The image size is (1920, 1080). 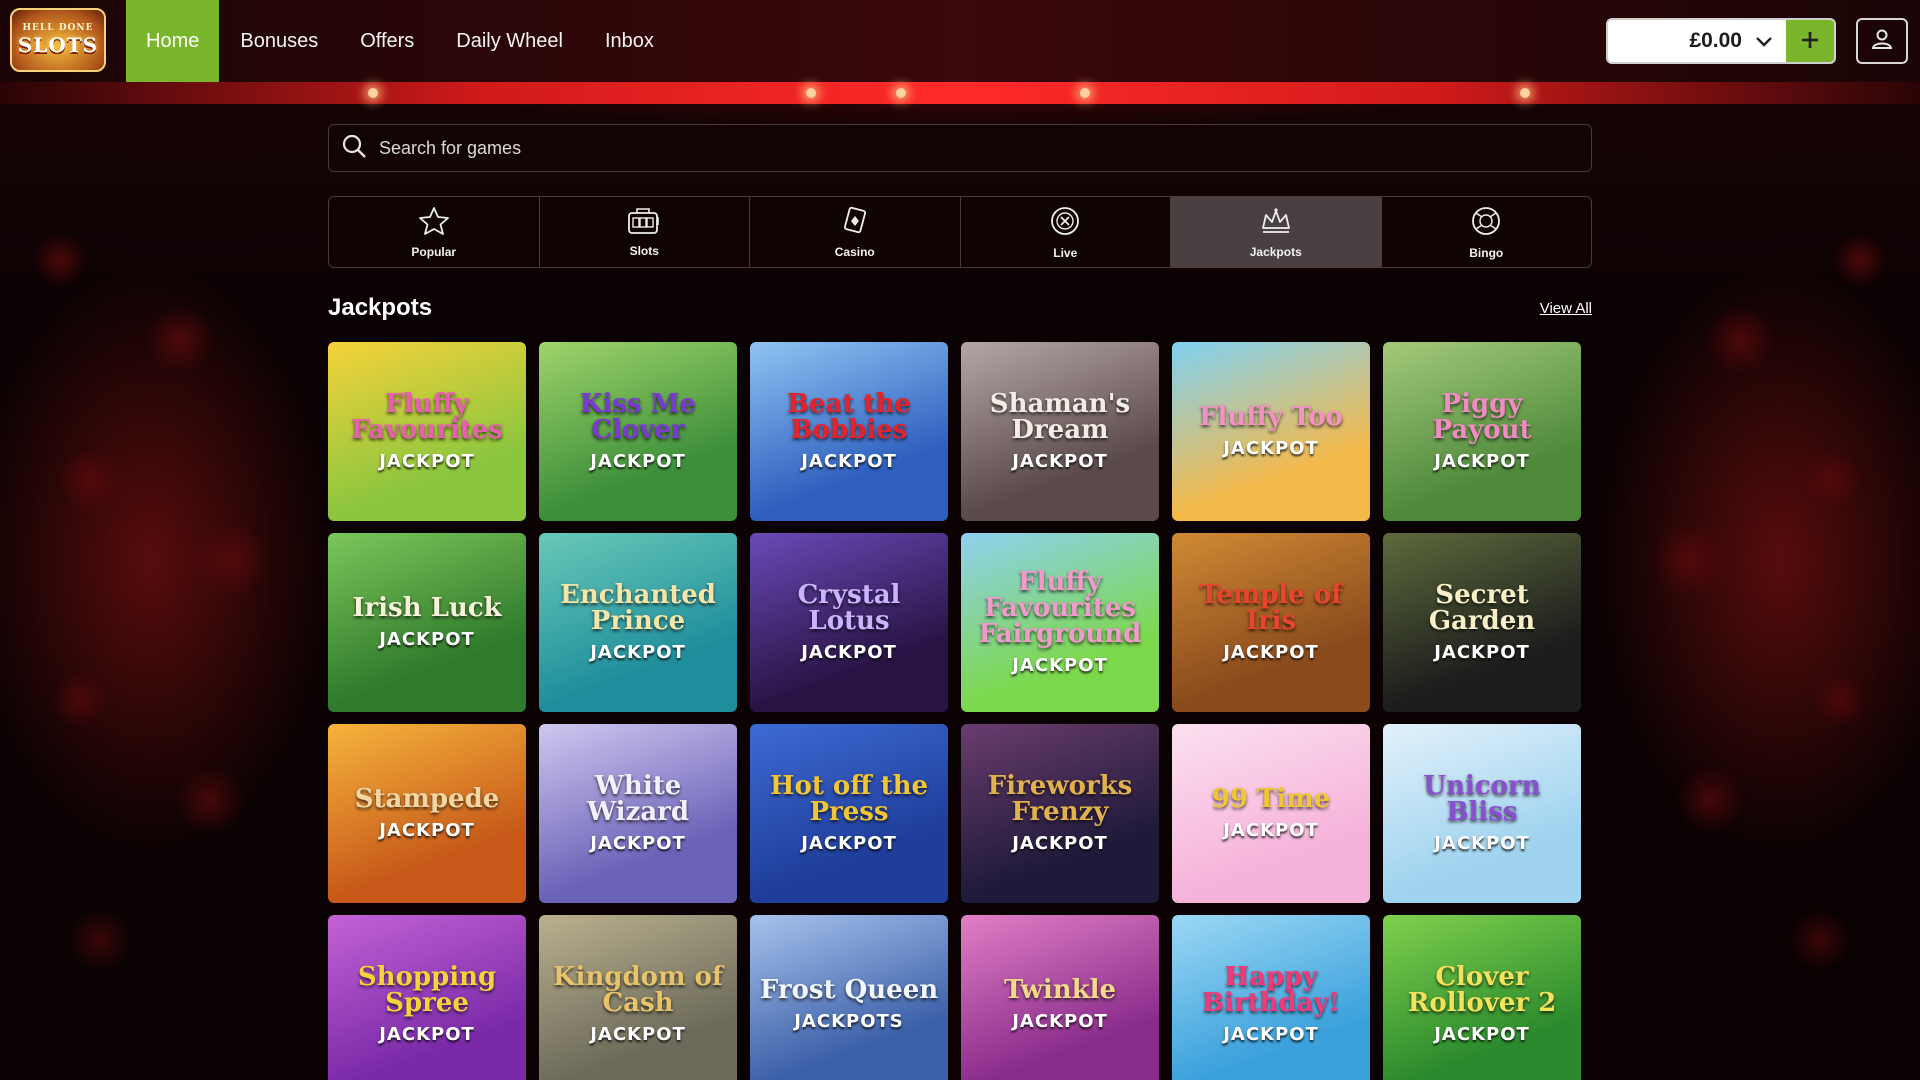 I want to click on game-title: Fireworks Frenzy, so click(x=1060, y=799).